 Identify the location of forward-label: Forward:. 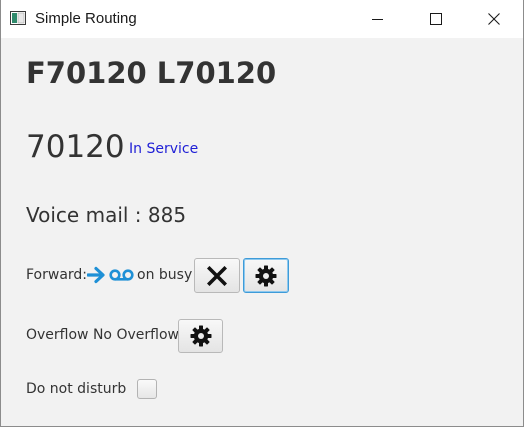
(57, 275).